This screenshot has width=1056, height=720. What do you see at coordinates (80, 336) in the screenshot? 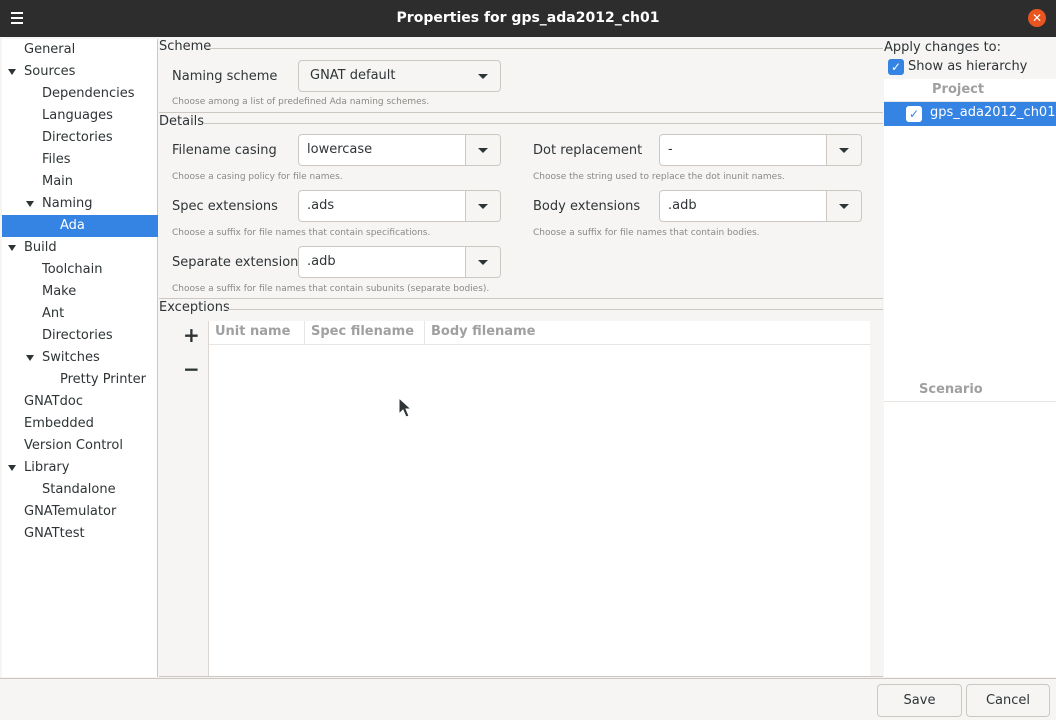
I see `sidebar-item-build-directories: Directories` at bounding box center [80, 336].